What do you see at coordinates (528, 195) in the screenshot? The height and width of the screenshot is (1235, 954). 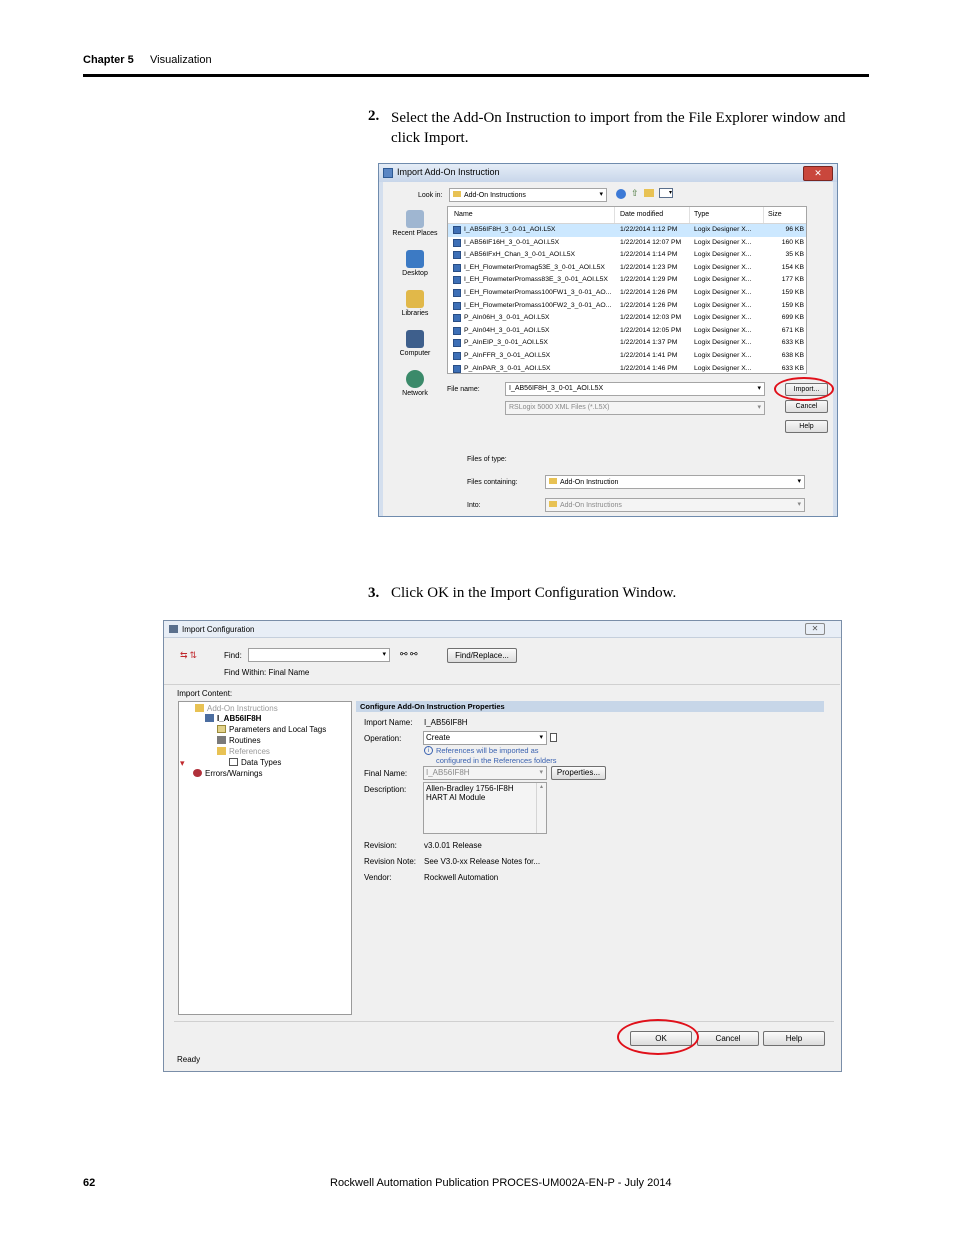 I see `look-in-select: Add-On Instructions ▾` at bounding box center [528, 195].